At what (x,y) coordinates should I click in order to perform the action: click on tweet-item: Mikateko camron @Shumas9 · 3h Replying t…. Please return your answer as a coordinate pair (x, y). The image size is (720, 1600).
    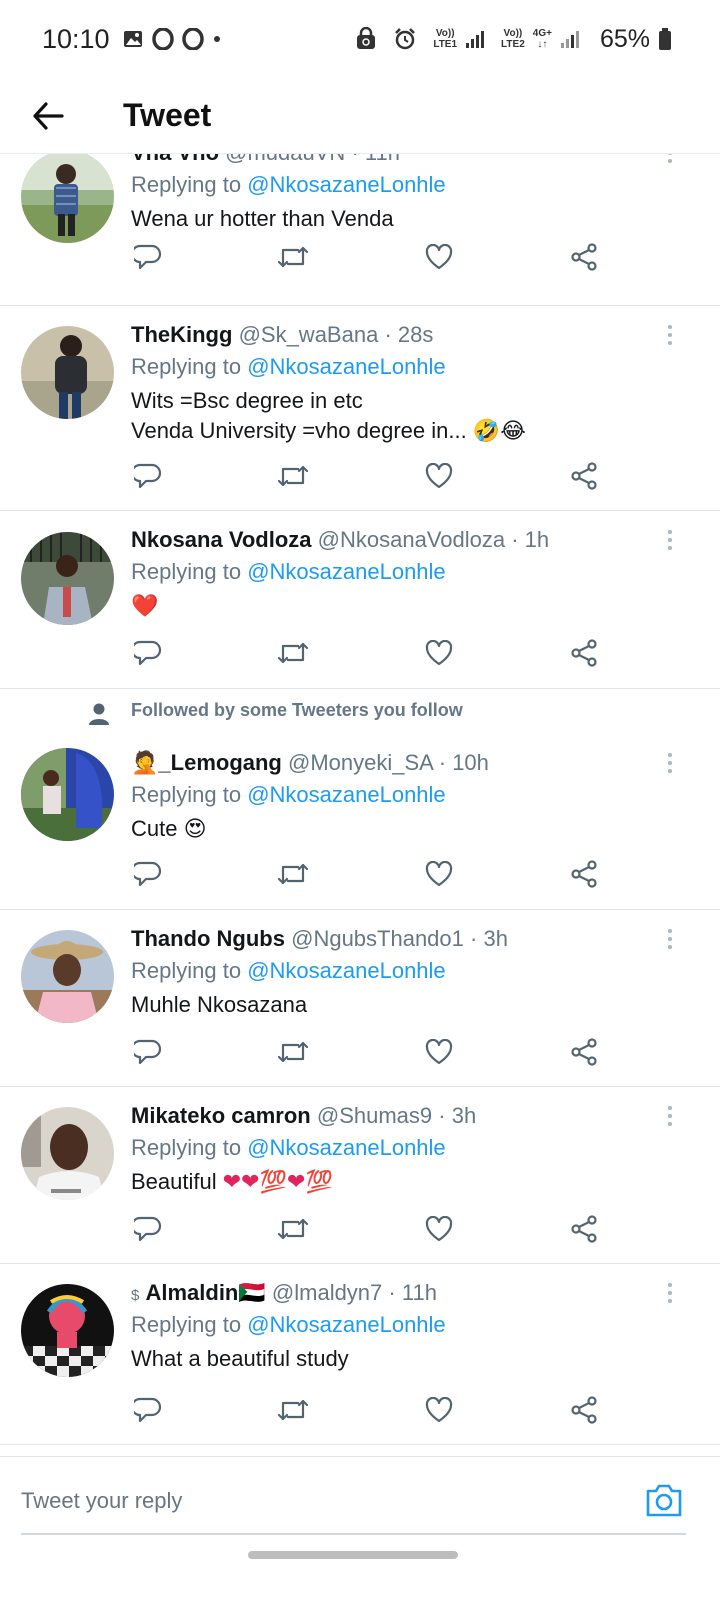
    Looking at the image, I should click on (360, 1175).